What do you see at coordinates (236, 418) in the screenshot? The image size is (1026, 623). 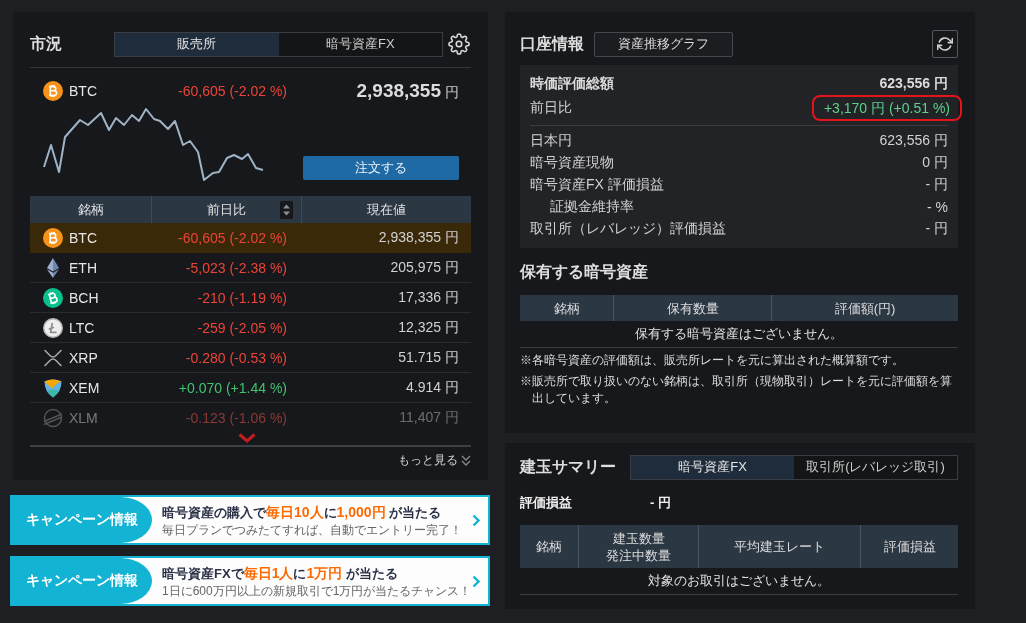 I see `price-change: -0.123 (-1.06 %)` at bounding box center [236, 418].